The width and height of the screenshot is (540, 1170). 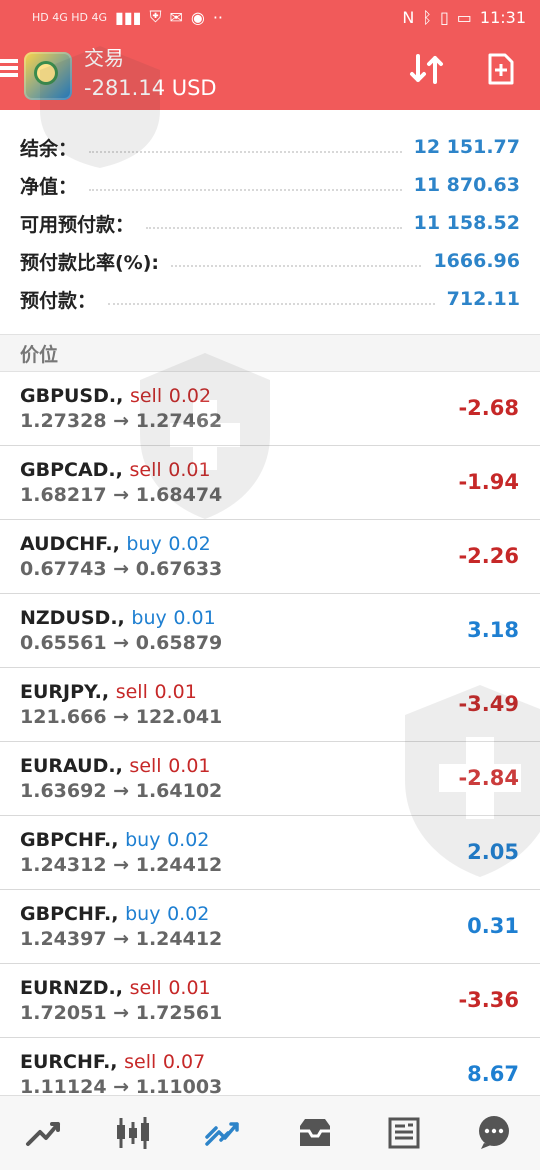 I want to click on summary-value: 712.11, so click(x=483, y=299).